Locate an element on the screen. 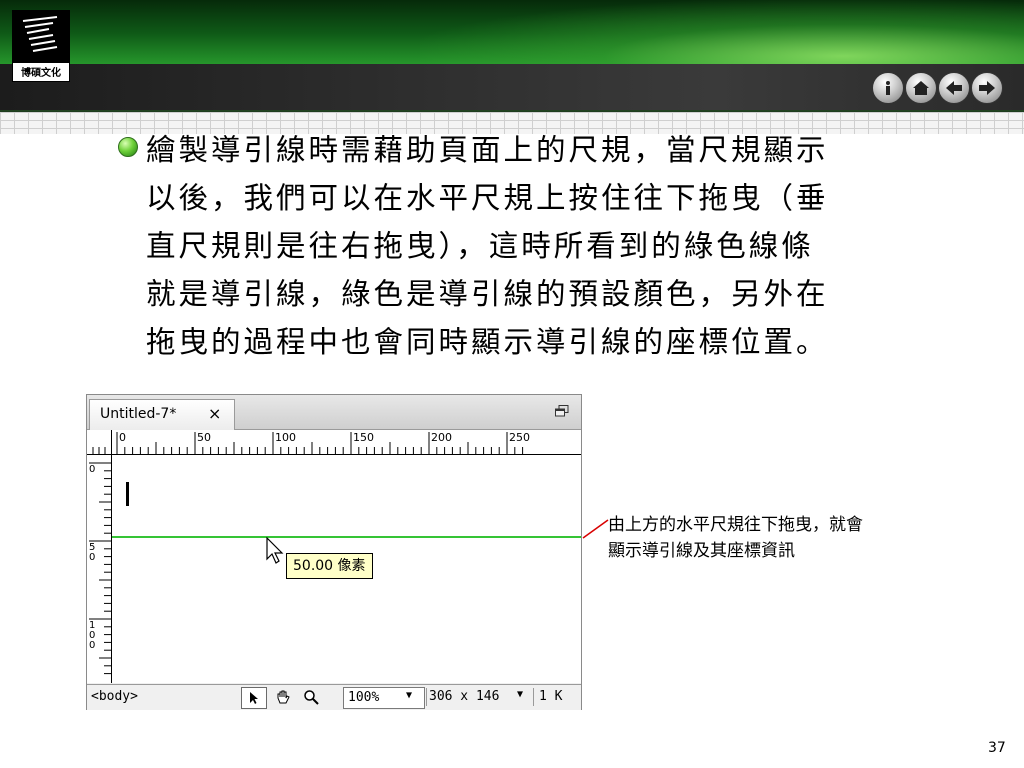 The height and width of the screenshot is (768, 1024). vertical-ruler: 0 5 0 1 0 0 is located at coordinates (99, 569).